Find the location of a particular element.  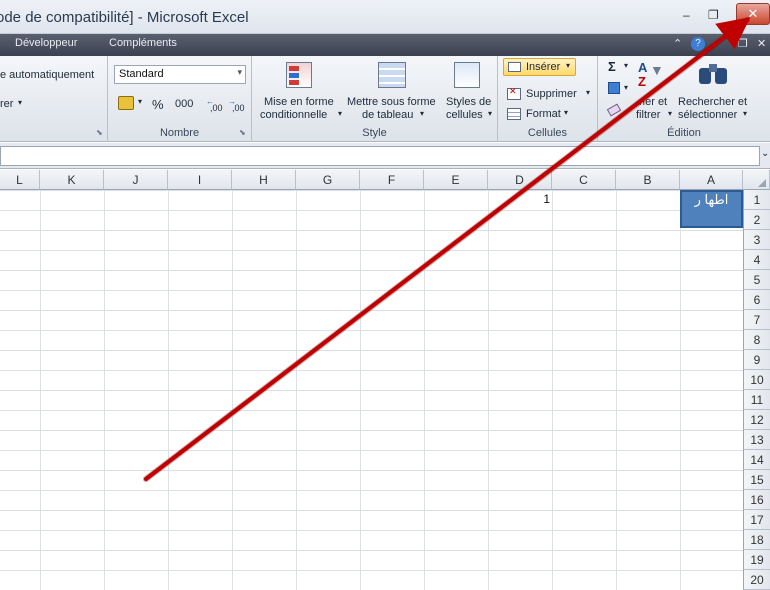

formula-bar: ⌄ is located at coordinates (385, 156).